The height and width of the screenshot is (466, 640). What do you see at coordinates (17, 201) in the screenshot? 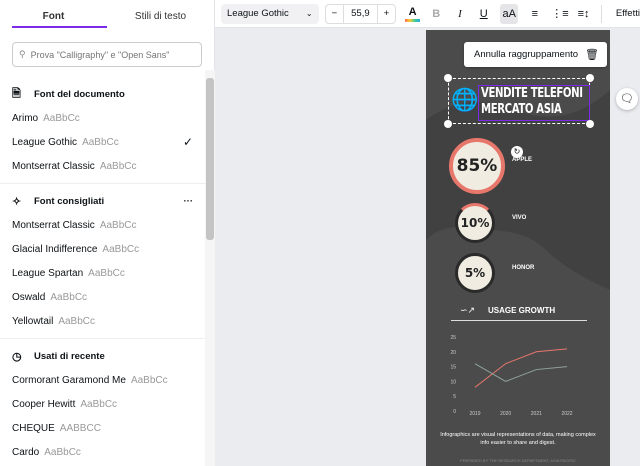
I see `sparkle-icon: ✧` at bounding box center [17, 201].